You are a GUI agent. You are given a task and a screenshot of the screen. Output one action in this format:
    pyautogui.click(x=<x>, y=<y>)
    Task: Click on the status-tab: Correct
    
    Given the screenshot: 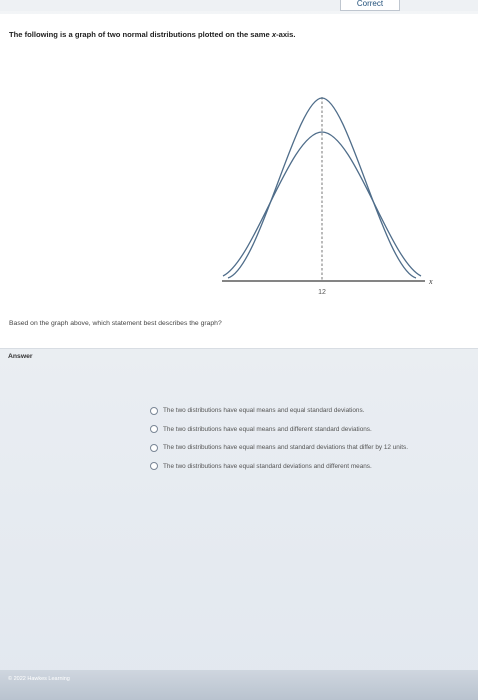 What is the action you would take?
    pyautogui.click(x=370, y=5)
    